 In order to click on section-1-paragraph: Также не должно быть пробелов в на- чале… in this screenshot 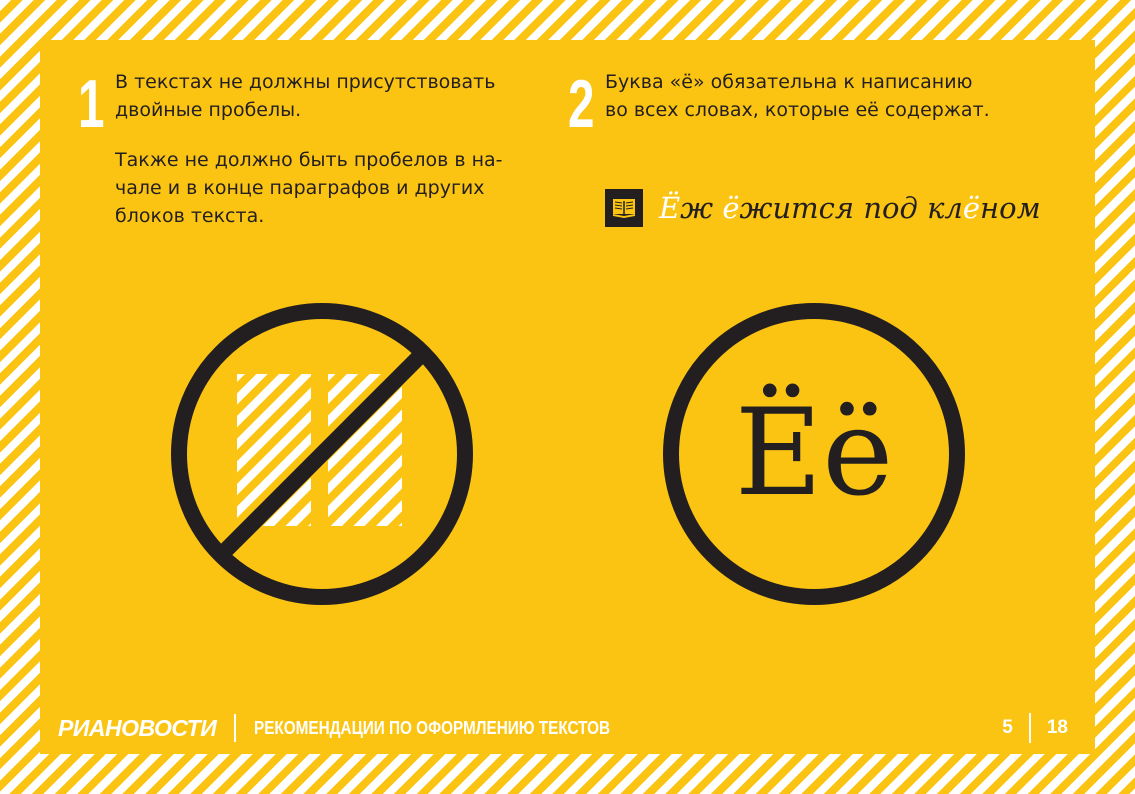, I will do `click(335, 188)`.